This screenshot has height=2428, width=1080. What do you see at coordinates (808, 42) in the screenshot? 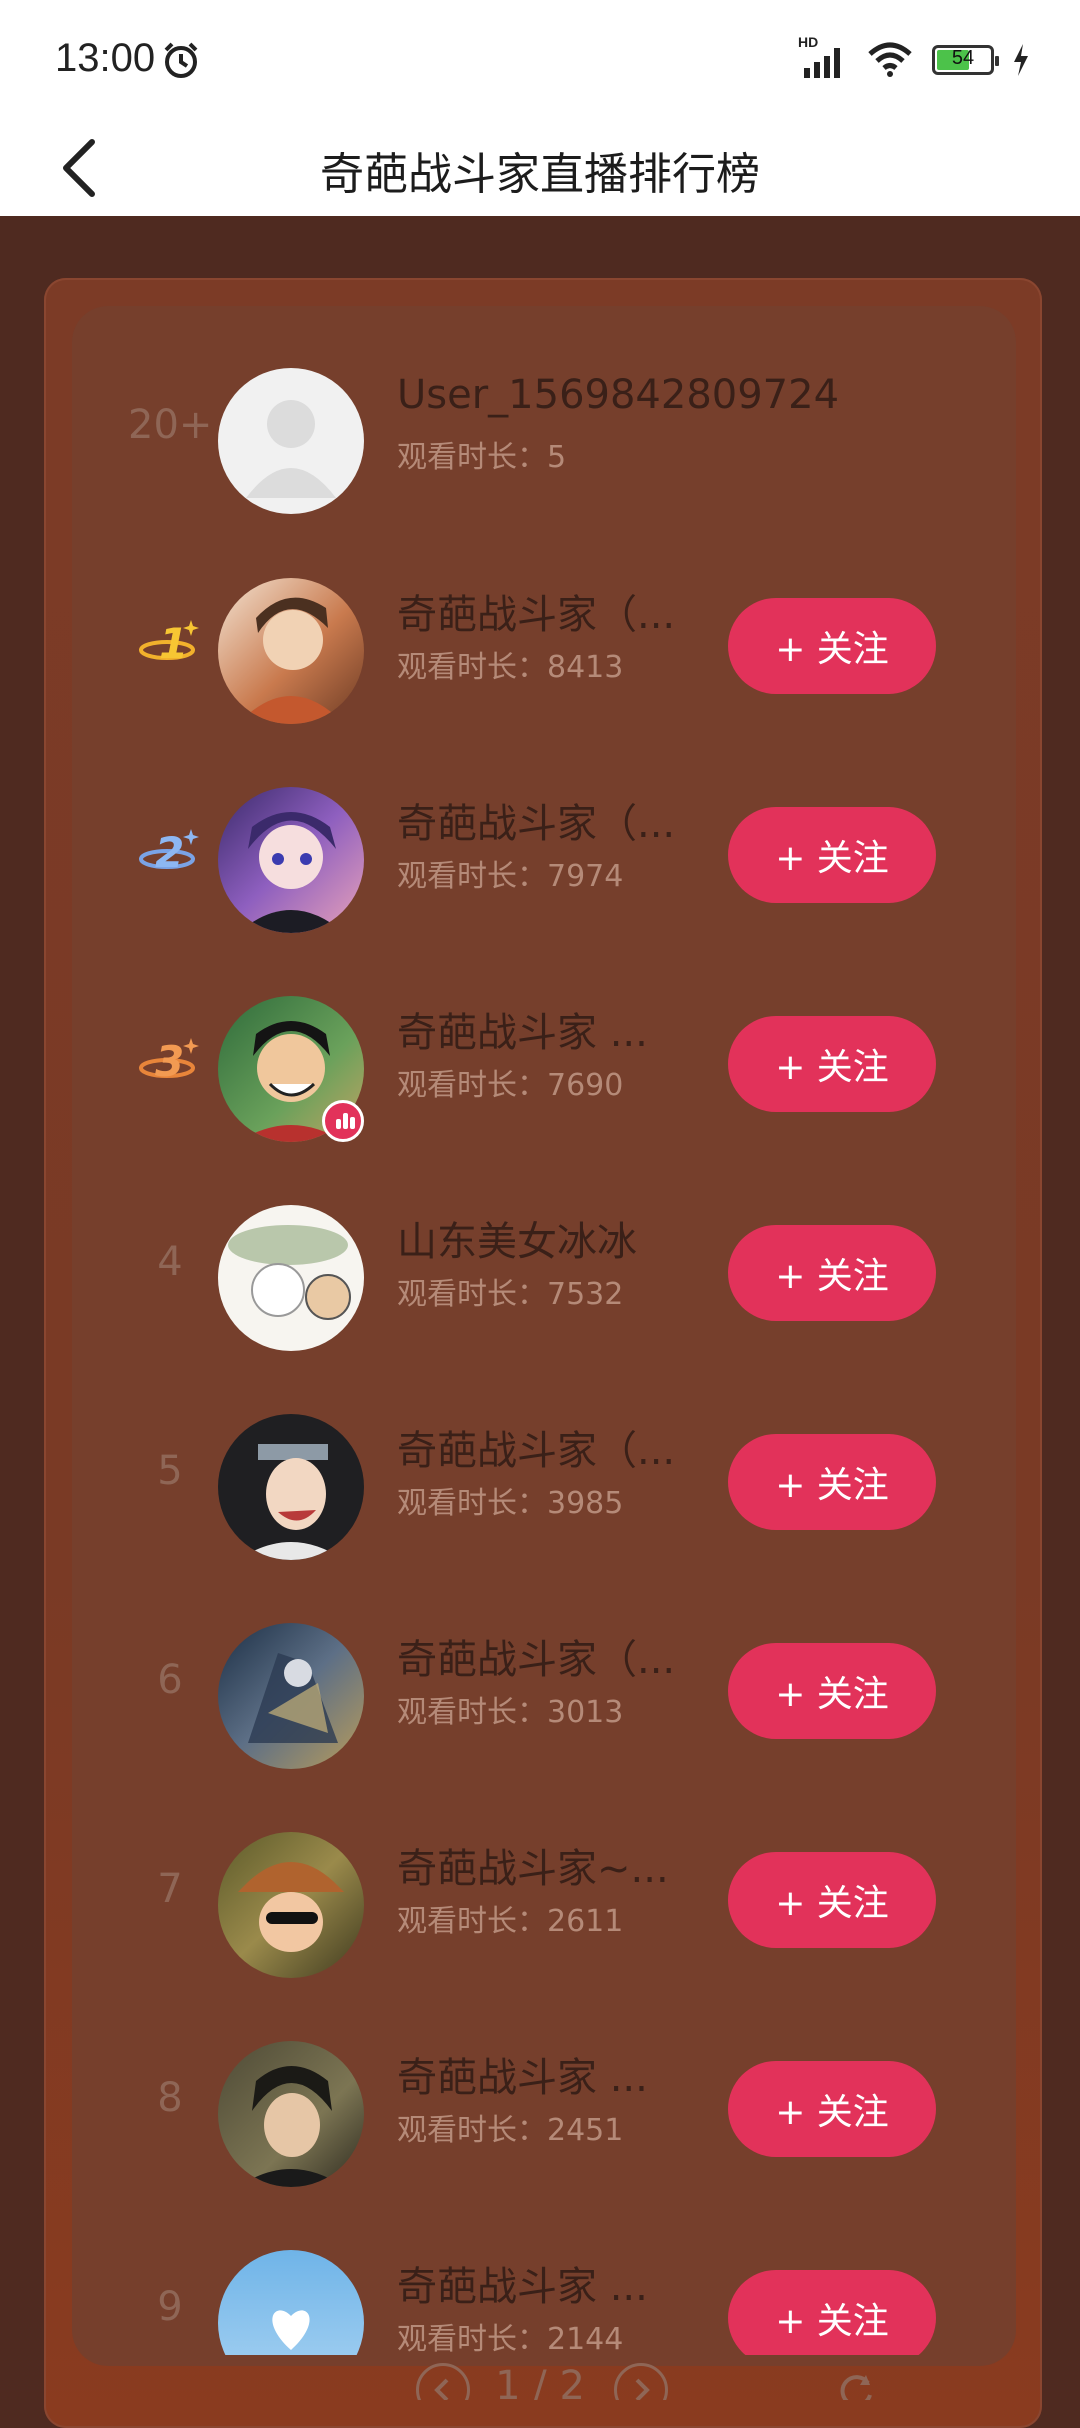
I see `network-type-label: HD` at bounding box center [808, 42].